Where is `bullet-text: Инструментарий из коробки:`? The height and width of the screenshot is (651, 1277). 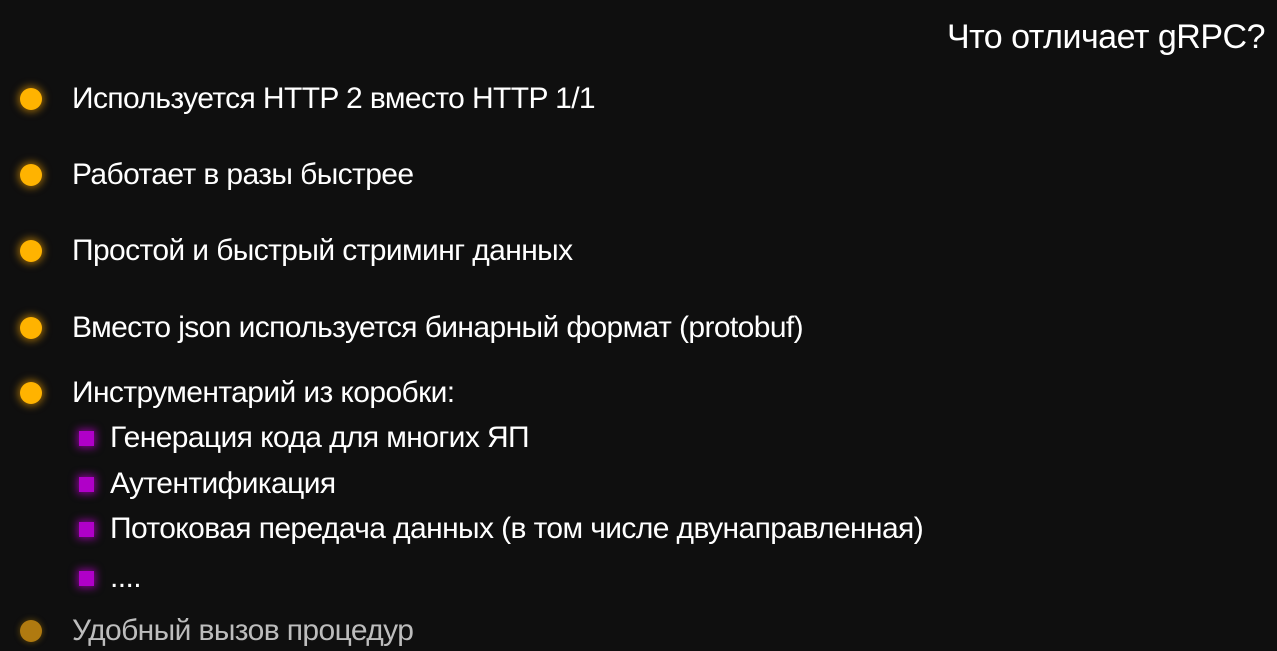 bullet-text: Инструментарий из коробки: is located at coordinates (263, 392).